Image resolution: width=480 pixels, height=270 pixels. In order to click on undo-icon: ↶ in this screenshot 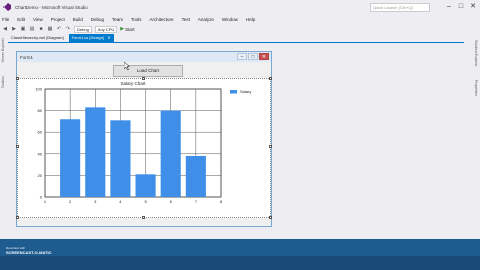, I will do `click(59, 29)`.